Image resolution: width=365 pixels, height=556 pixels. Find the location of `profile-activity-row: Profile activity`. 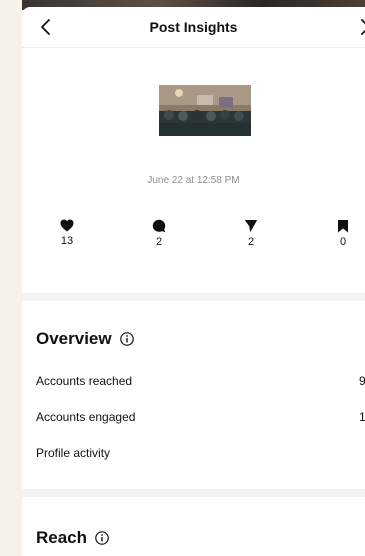

profile-activity-row: Profile activity is located at coordinates (200, 453).